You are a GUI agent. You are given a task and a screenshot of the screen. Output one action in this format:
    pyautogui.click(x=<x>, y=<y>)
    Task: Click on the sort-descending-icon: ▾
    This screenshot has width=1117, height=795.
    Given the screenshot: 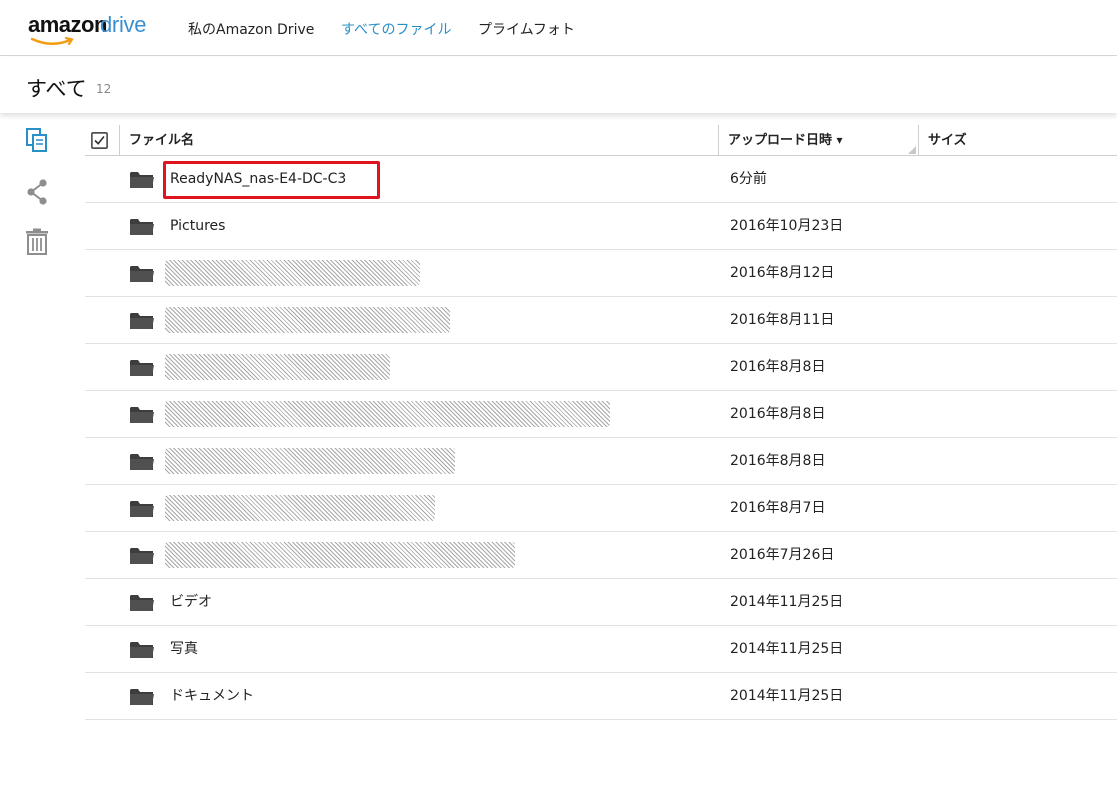 What is the action you would take?
    pyautogui.click(x=839, y=140)
    